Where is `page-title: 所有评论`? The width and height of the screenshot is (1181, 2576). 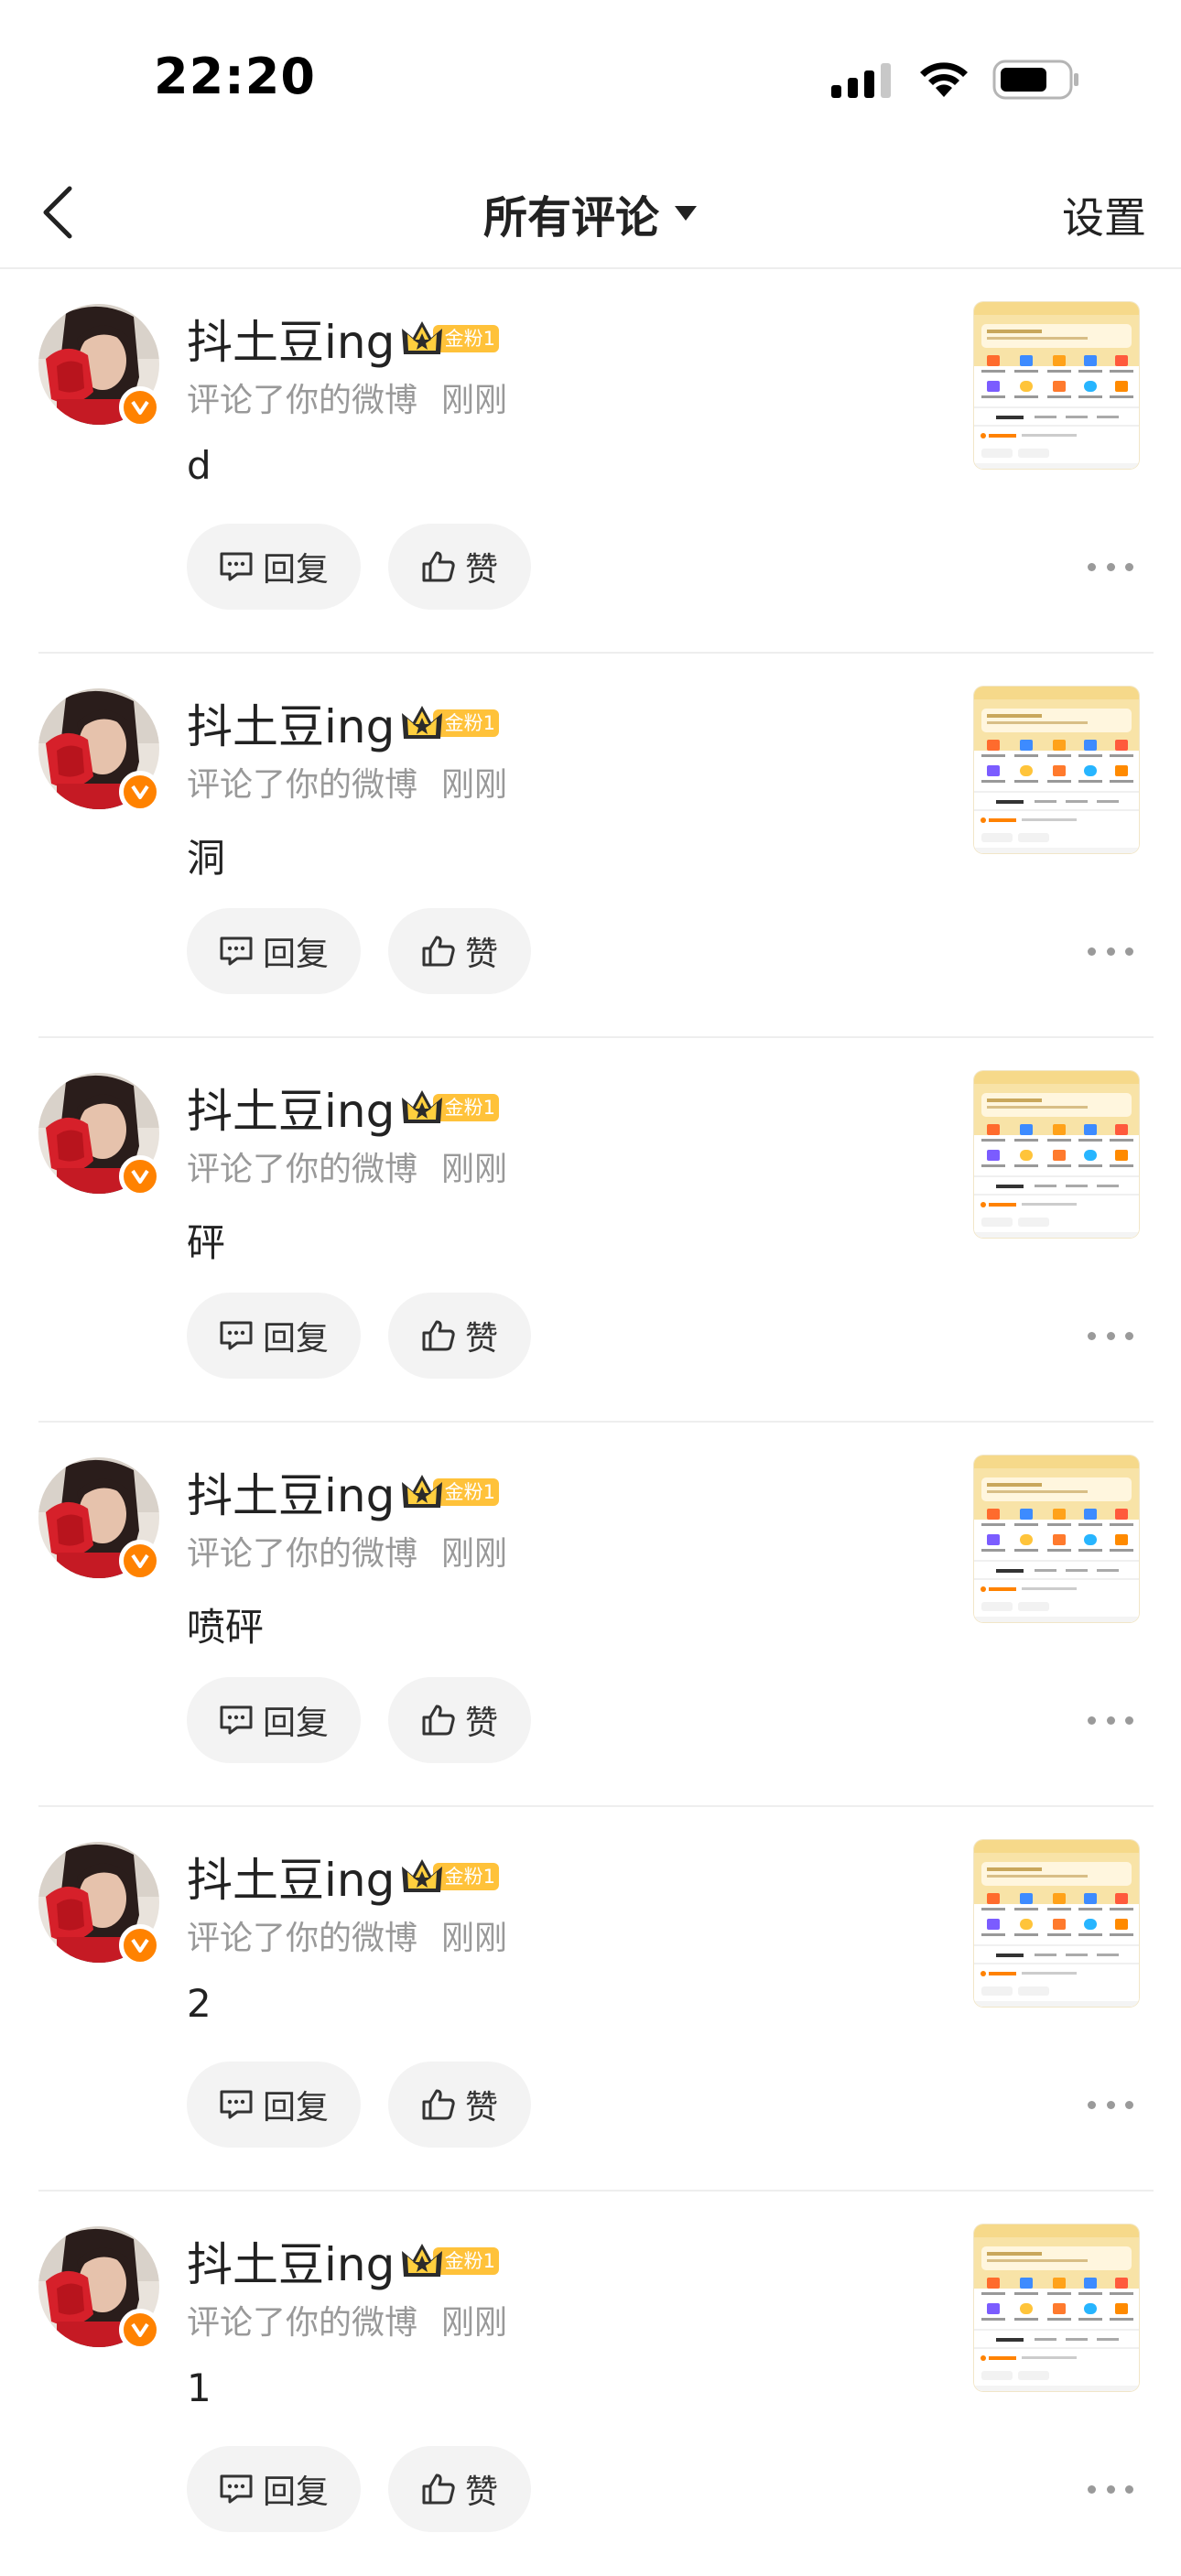
page-title: 所有评论 is located at coordinates (570, 218).